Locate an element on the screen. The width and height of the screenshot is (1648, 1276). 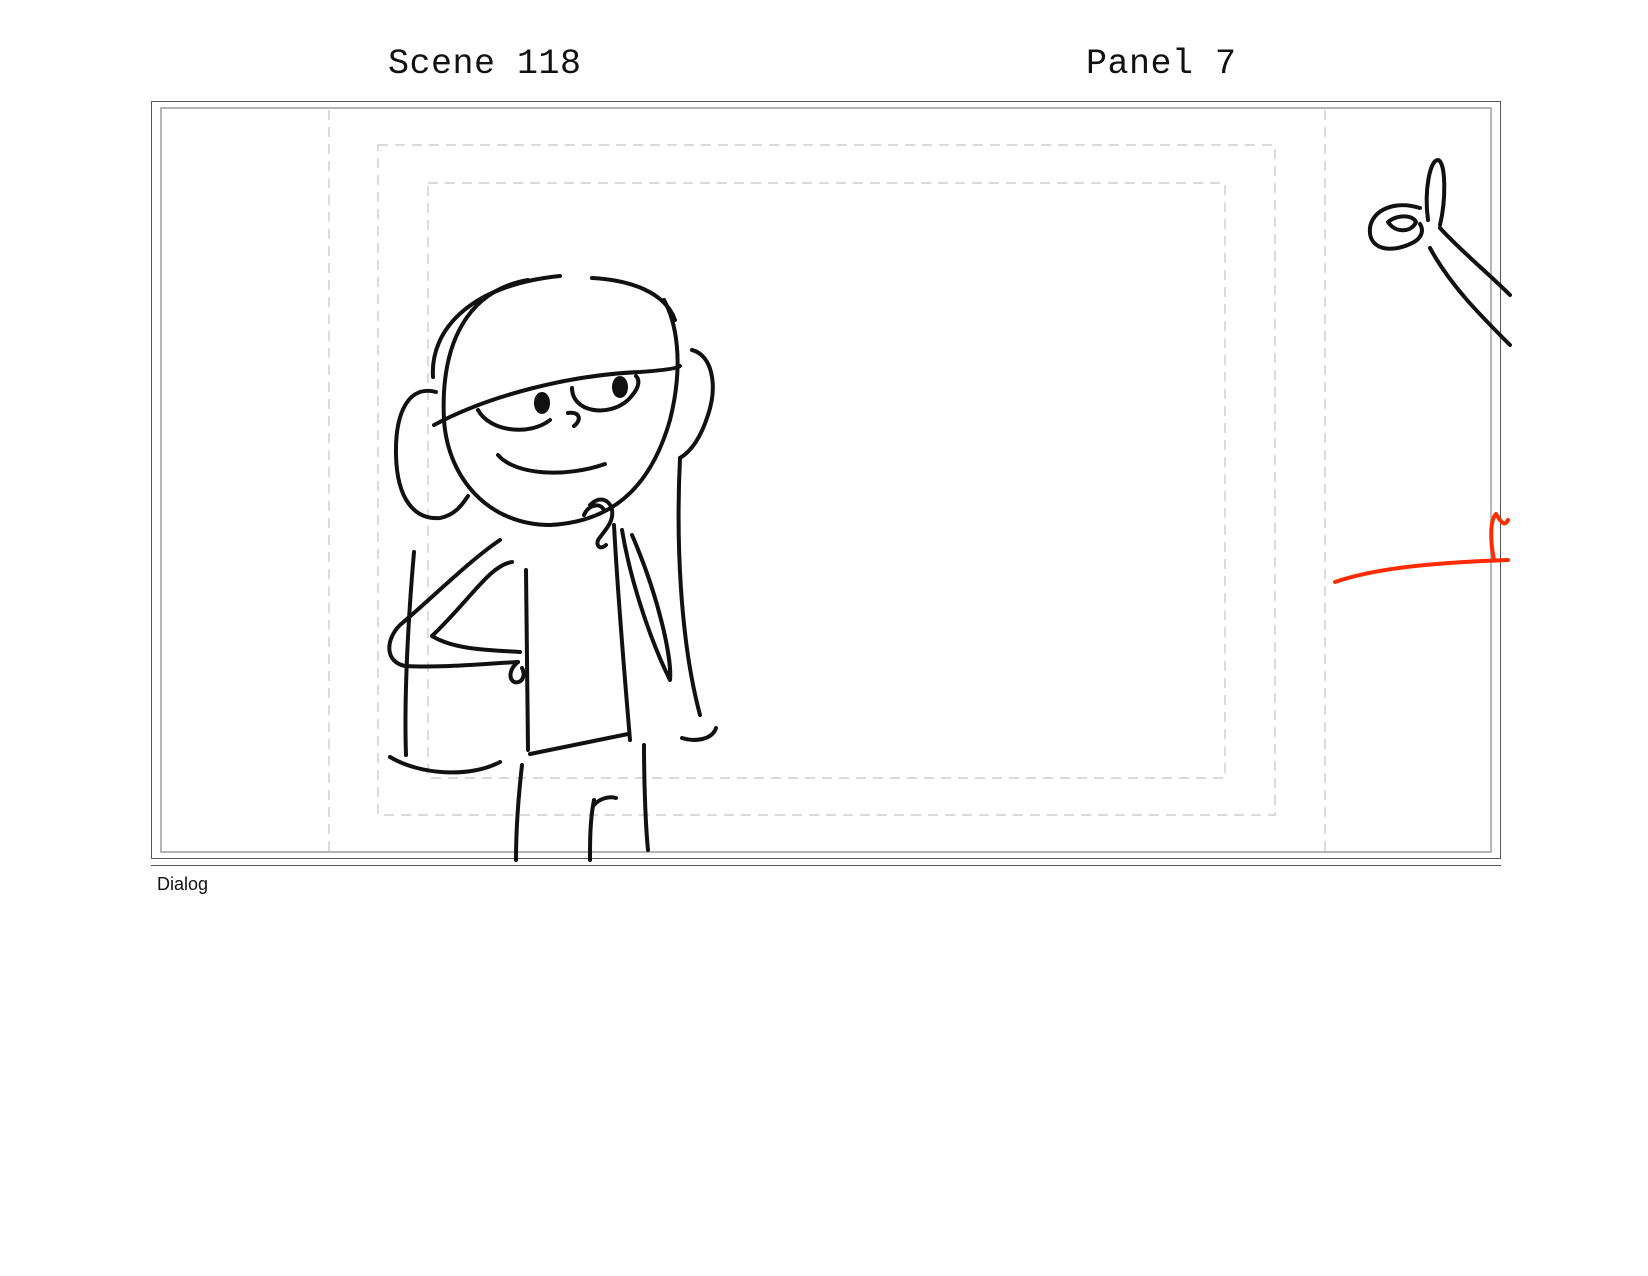
right-pupil is located at coordinates (620, 387).